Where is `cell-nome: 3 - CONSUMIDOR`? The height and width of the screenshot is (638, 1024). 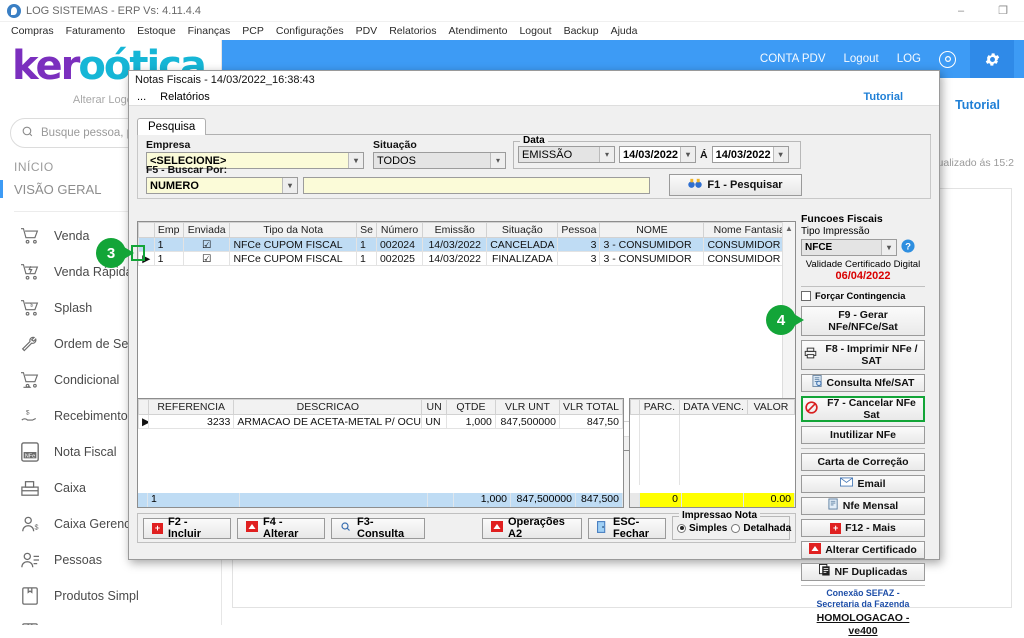
cell-nome: 3 - CONSUMIDOR is located at coordinates (652, 258).